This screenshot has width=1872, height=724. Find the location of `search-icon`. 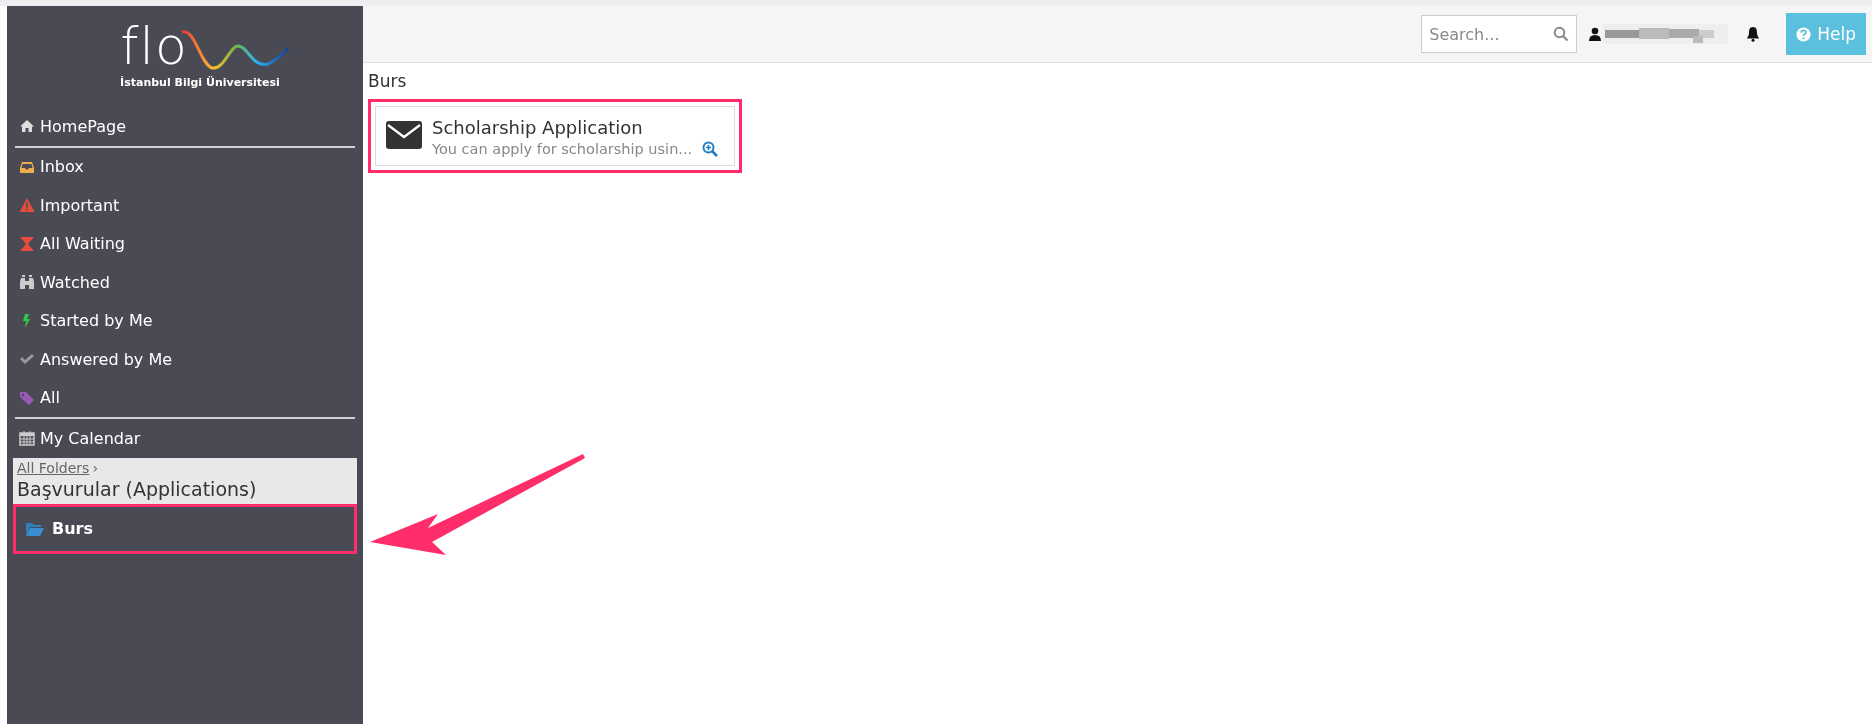

search-icon is located at coordinates (1561, 34).